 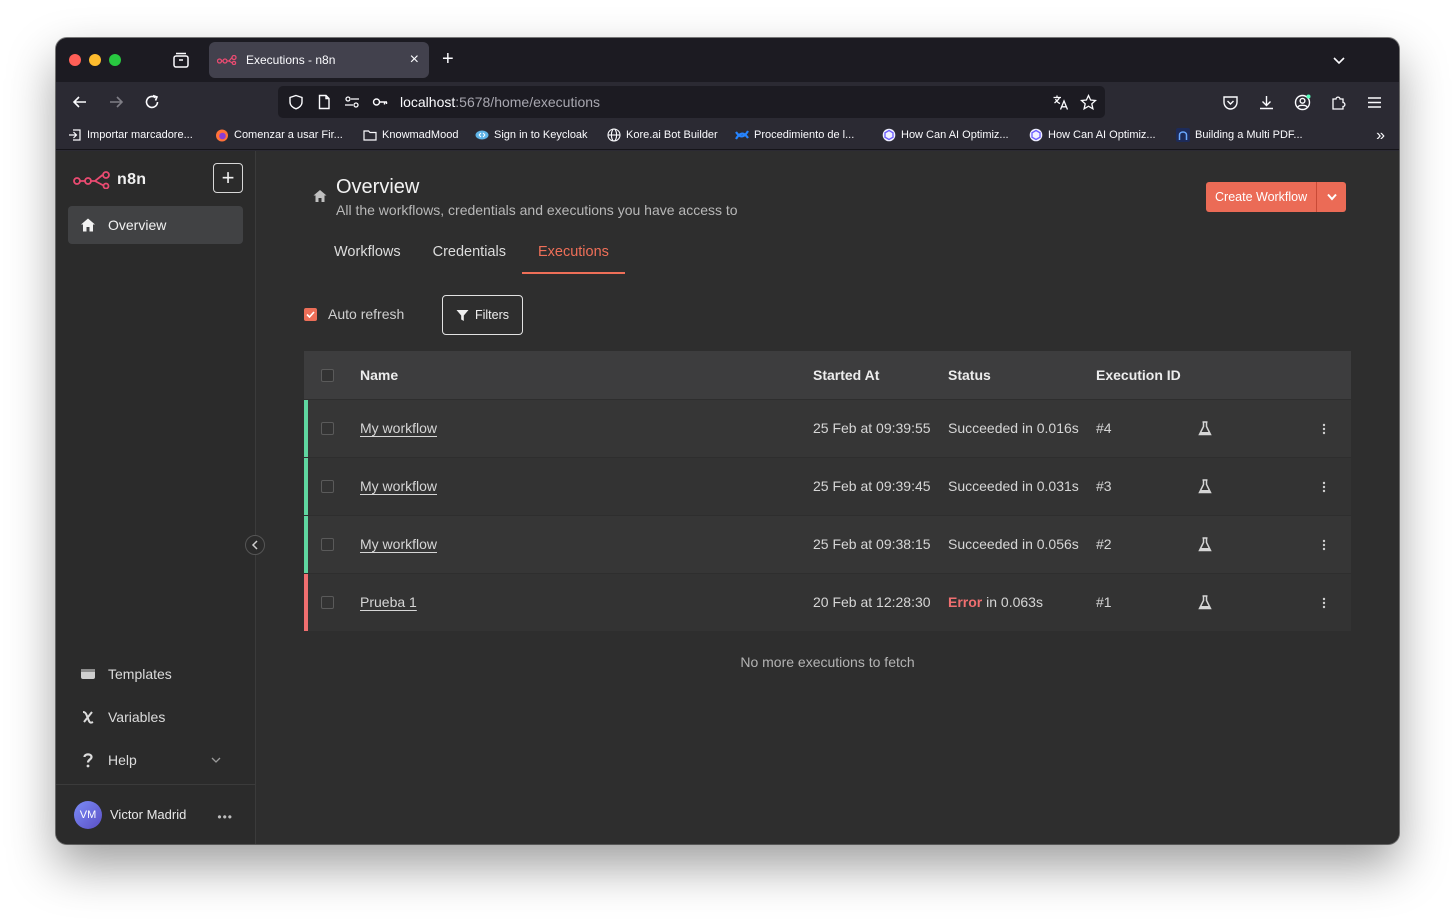 What do you see at coordinates (1013, 428) in the screenshot?
I see `status-text: Succeeded in 0.016s` at bounding box center [1013, 428].